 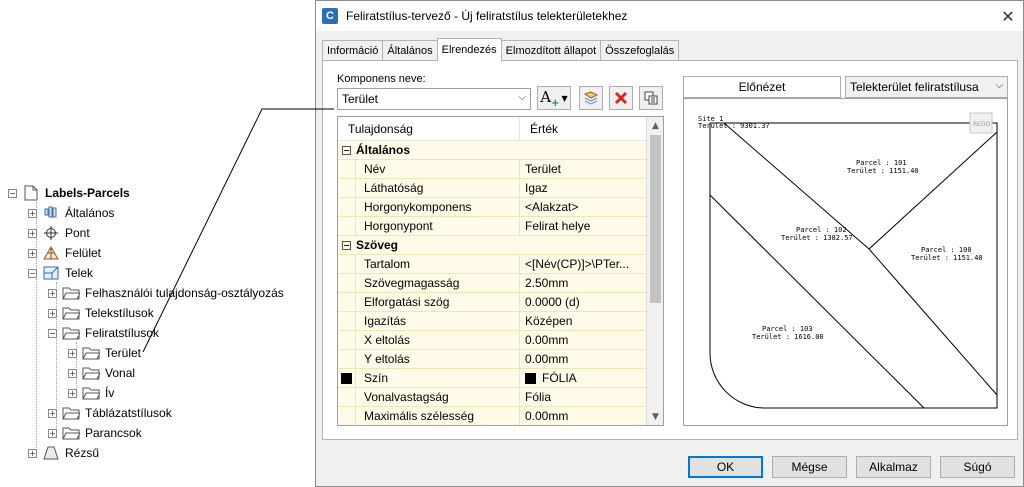 What do you see at coordinates (583, 188) in the screenshot?
I see `property-value: Igaz` at bounding box center [583, 188].